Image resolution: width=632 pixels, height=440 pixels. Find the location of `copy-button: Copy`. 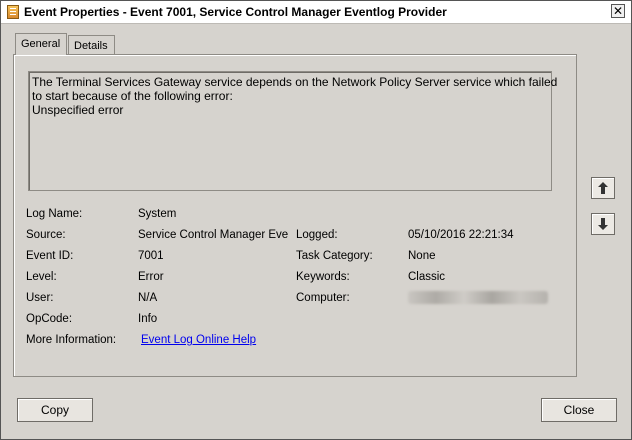

copy-button: Copy is located at coordinates (55, 410).